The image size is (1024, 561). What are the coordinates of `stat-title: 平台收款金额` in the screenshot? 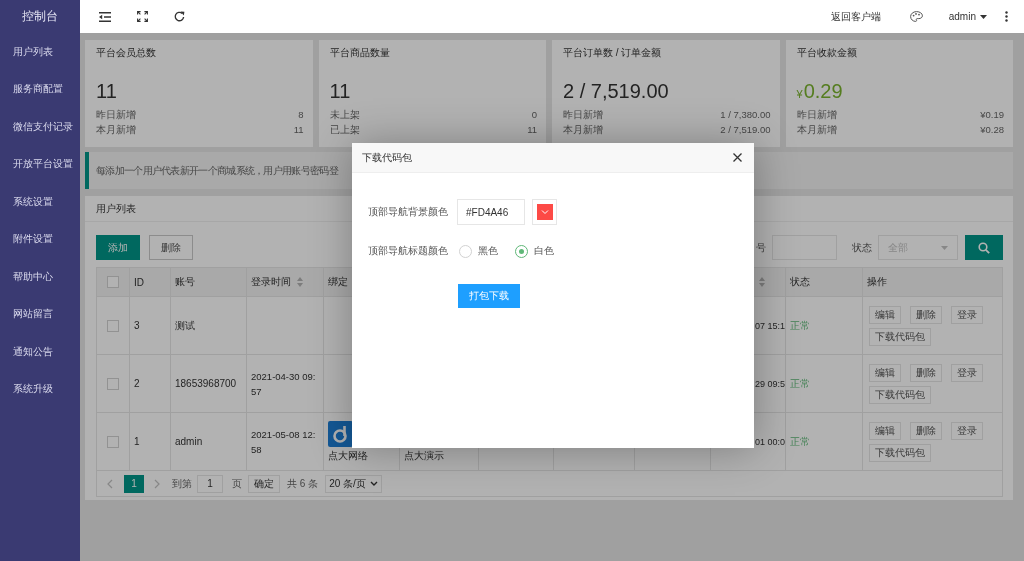 It's located at (826, 52).